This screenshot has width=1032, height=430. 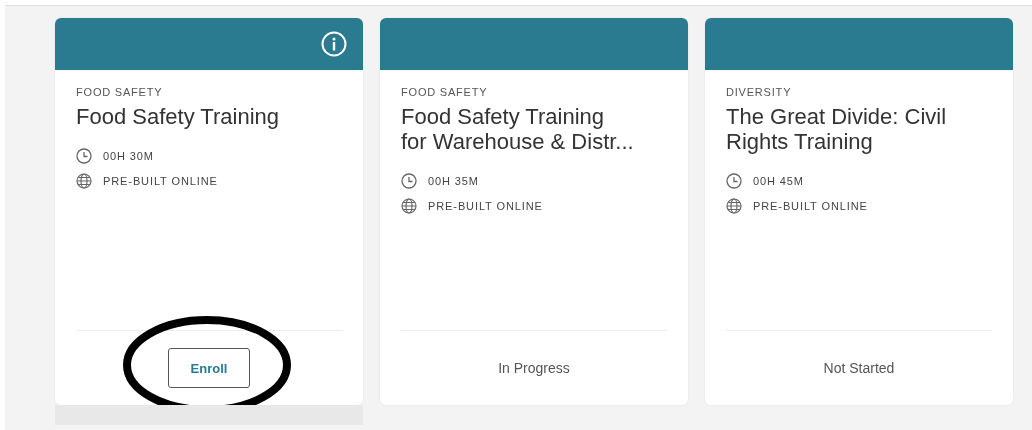 What do you see at coordinates (177, 116) in the screenshot?
I see `course-title: Food Safety Training` at bounding box center [177, 116].